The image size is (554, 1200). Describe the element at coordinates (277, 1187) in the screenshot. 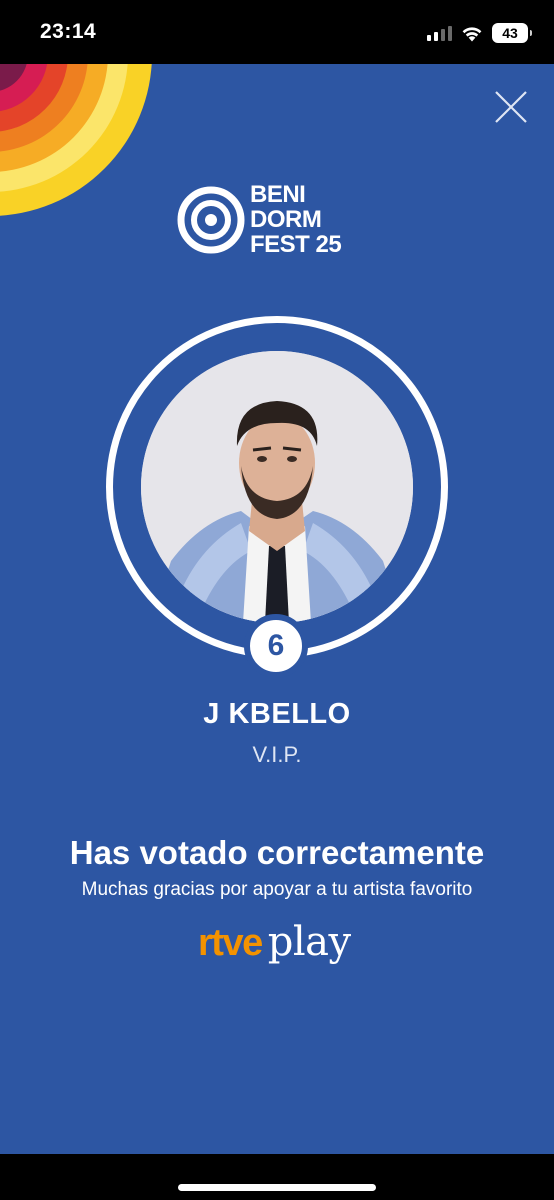

I see `home-indicator` at that location.